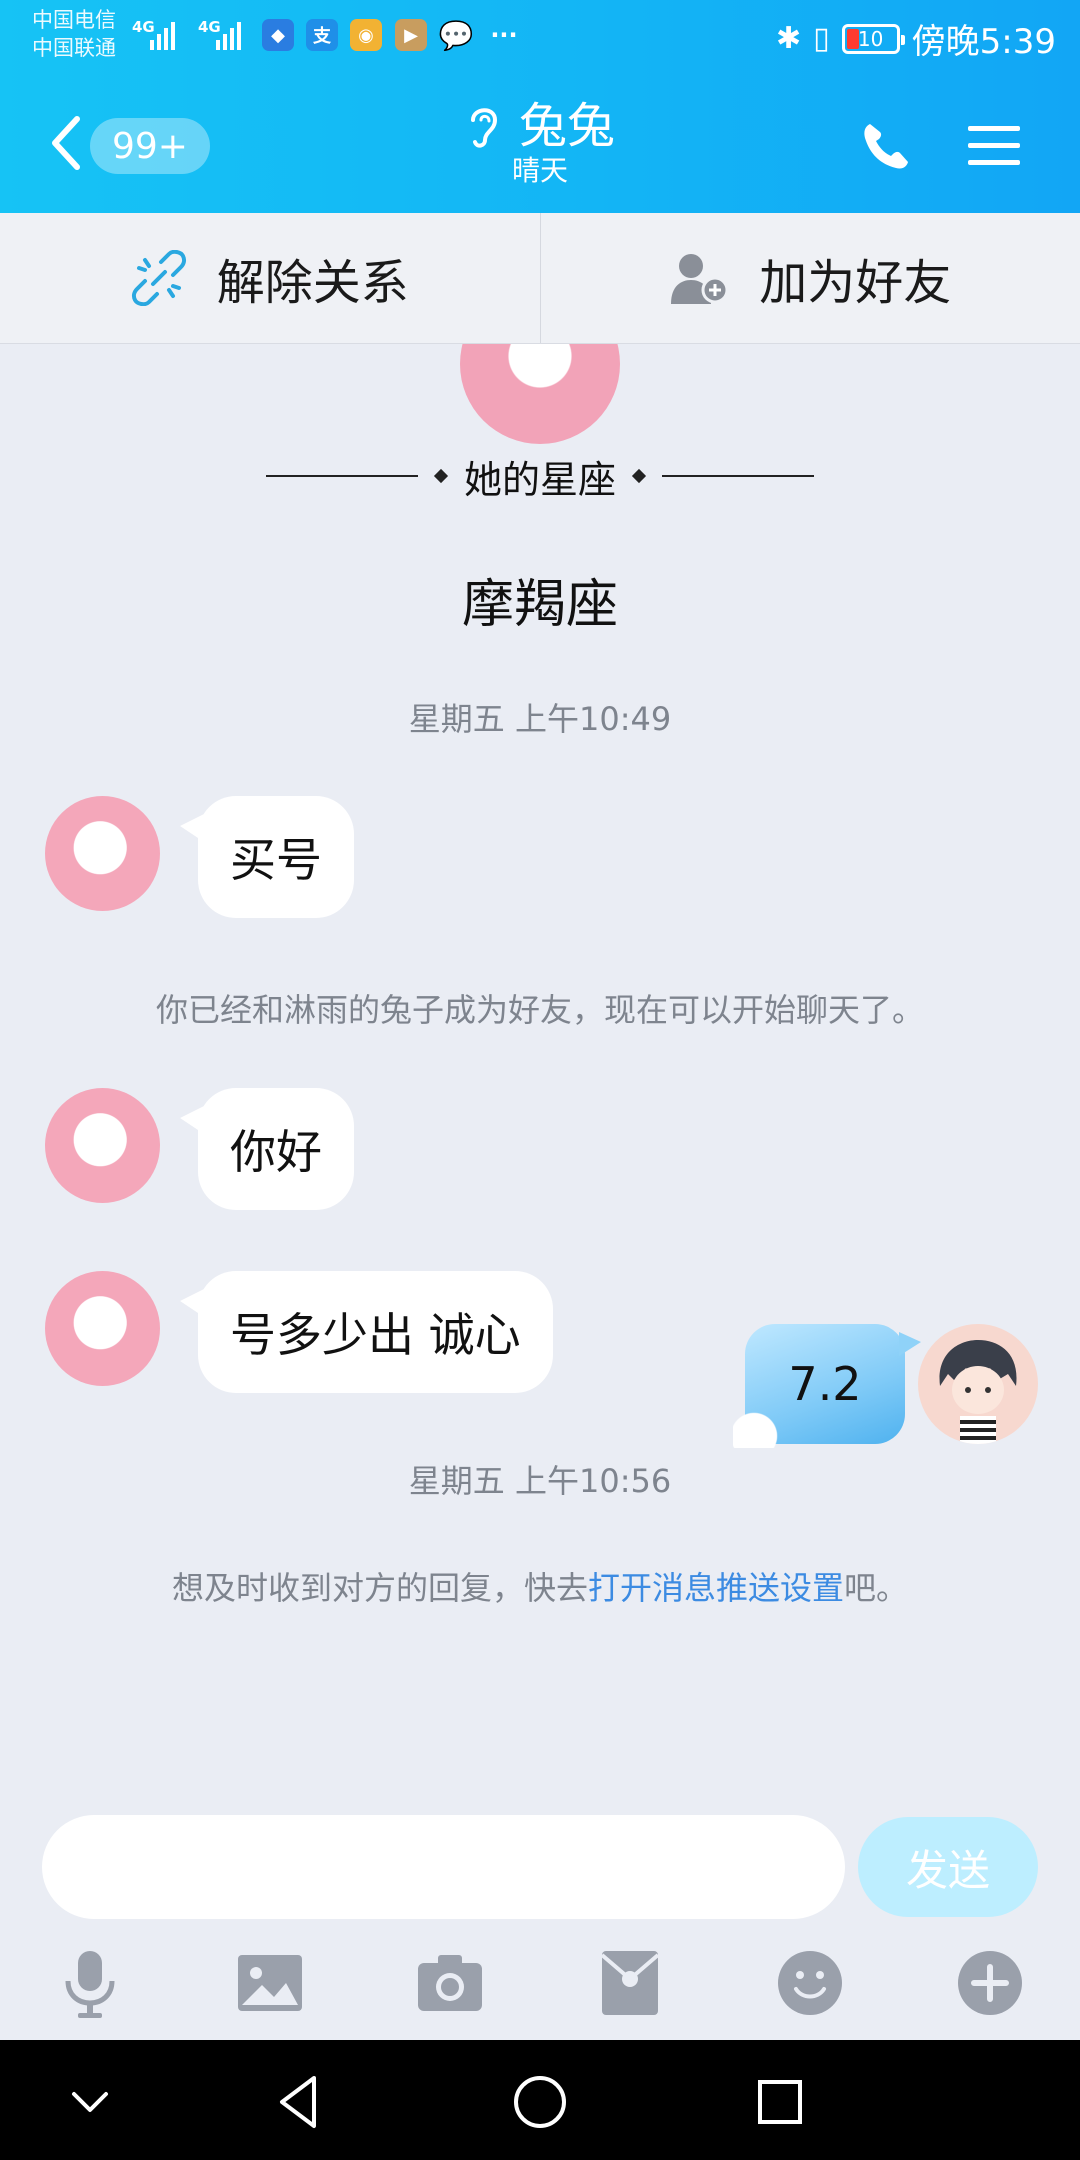  What do you see at coordinates (768, 1428) in the screenshot?
I see `wave-decoration-icon` at bounding box center [768, 1428].